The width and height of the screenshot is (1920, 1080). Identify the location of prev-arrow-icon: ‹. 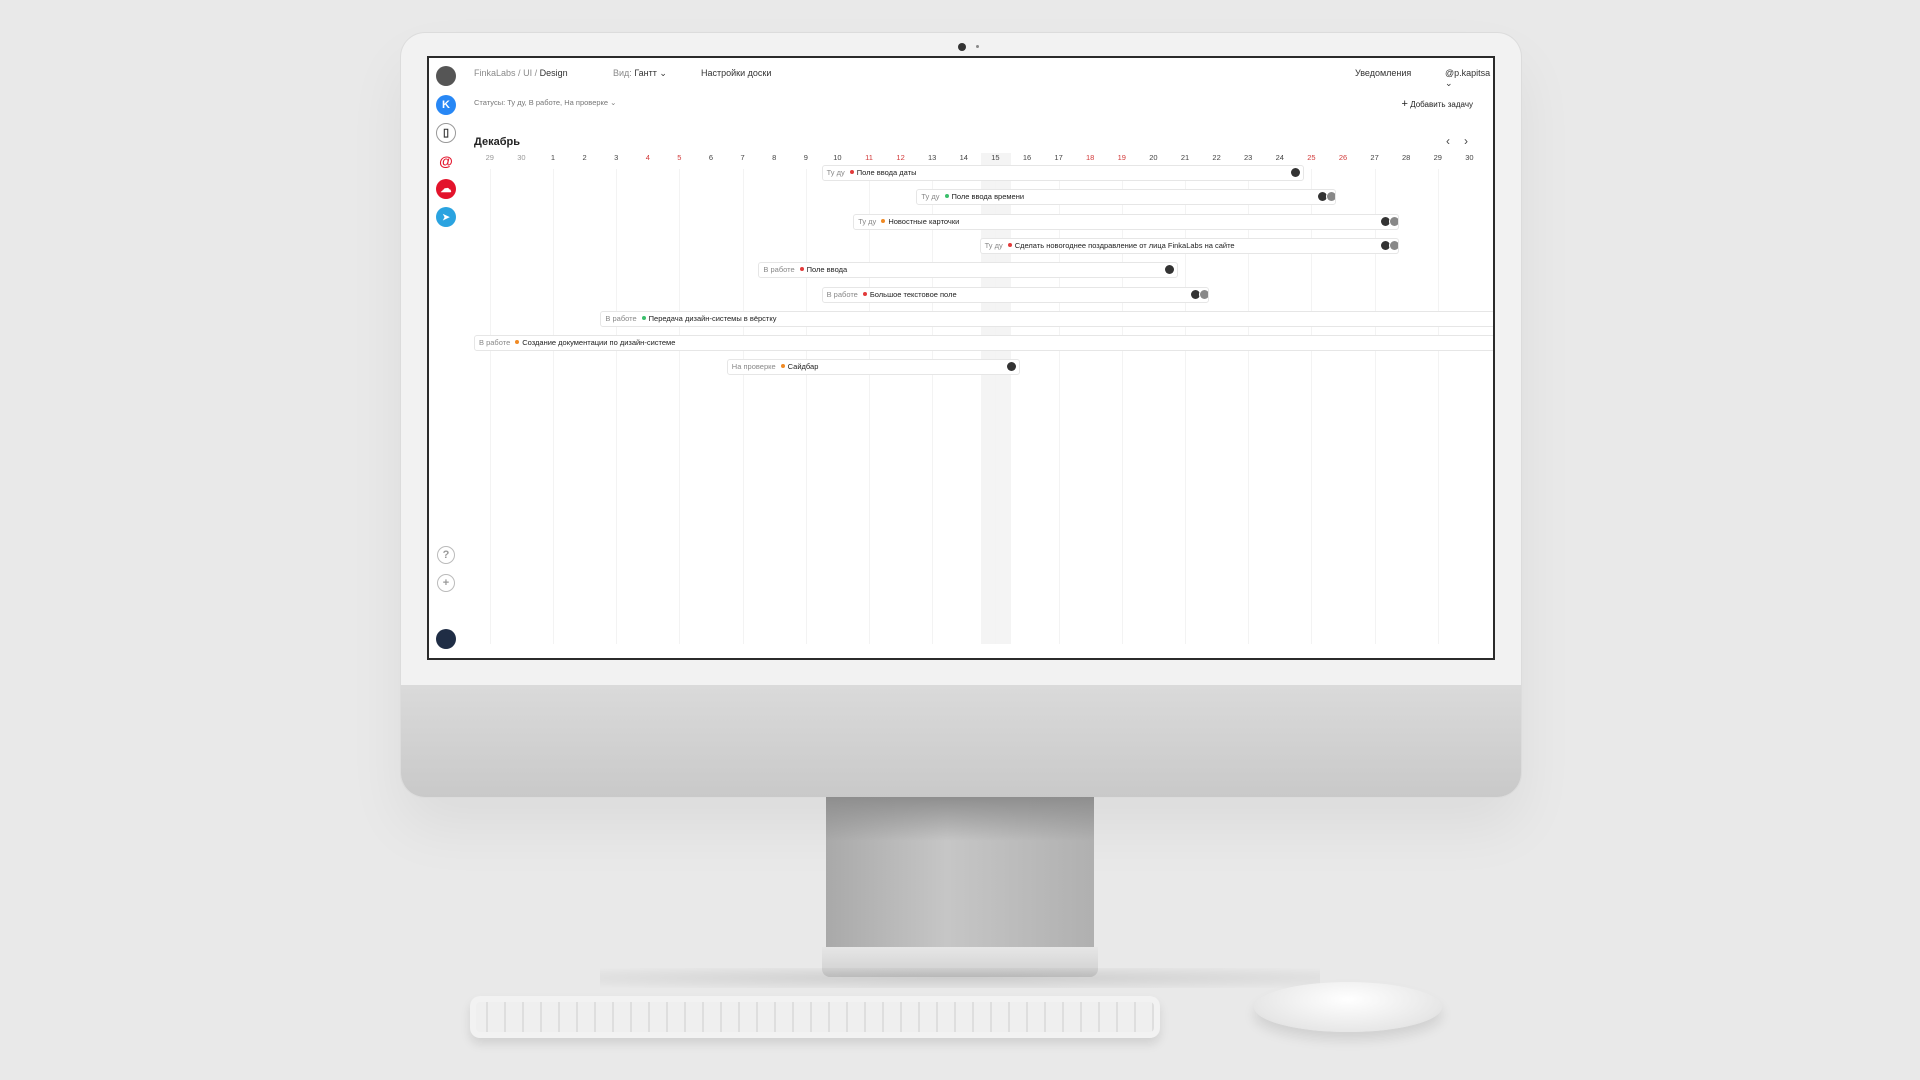
(1448, 141).